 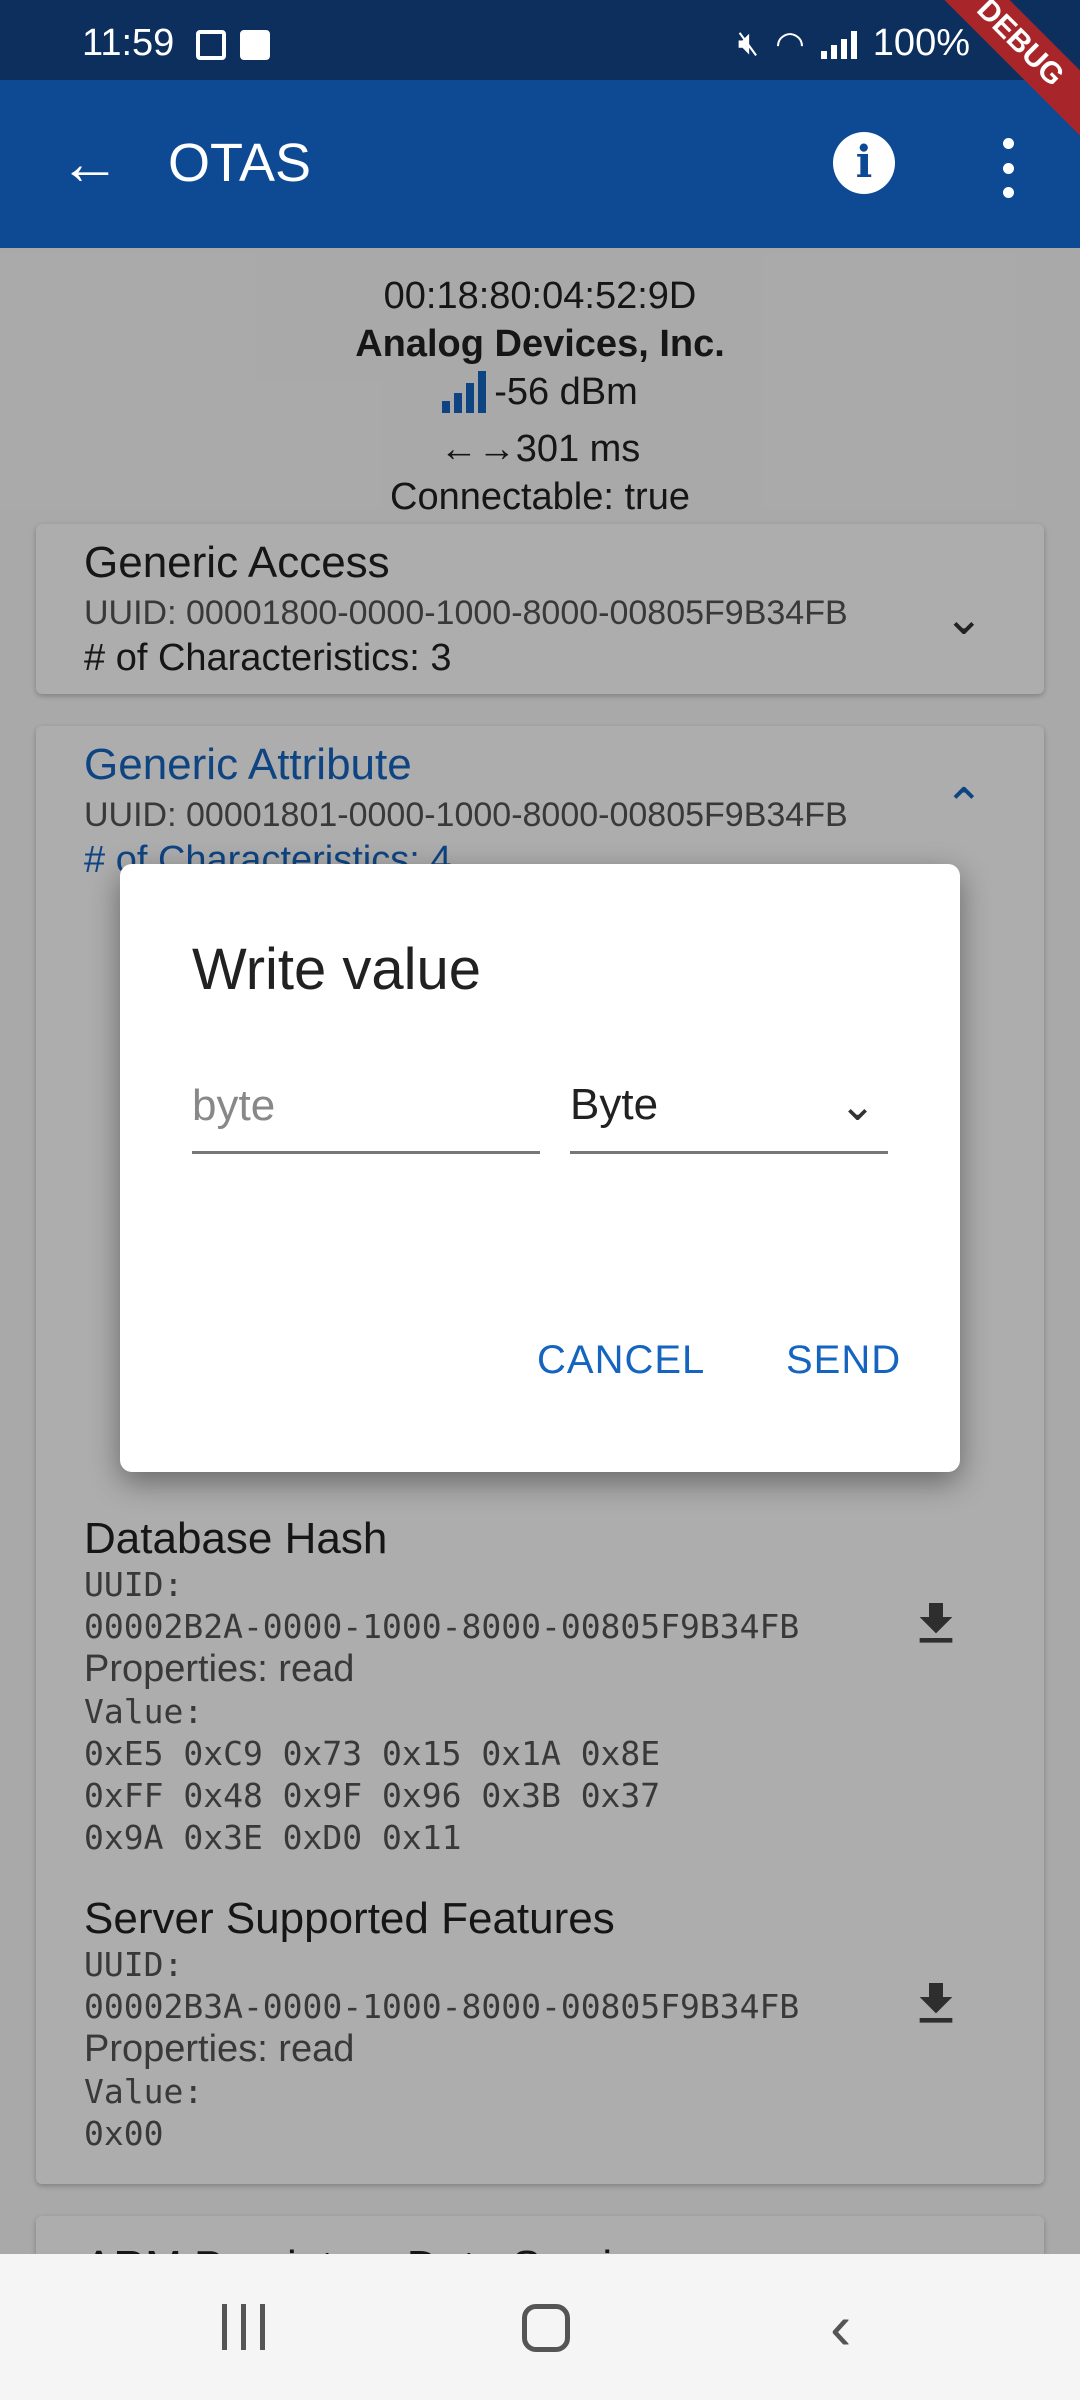 What do you see at coordinates (90, 164) in the screenshot?
I see `arrow-back-icon: ←` at bounding box center [90, 164].